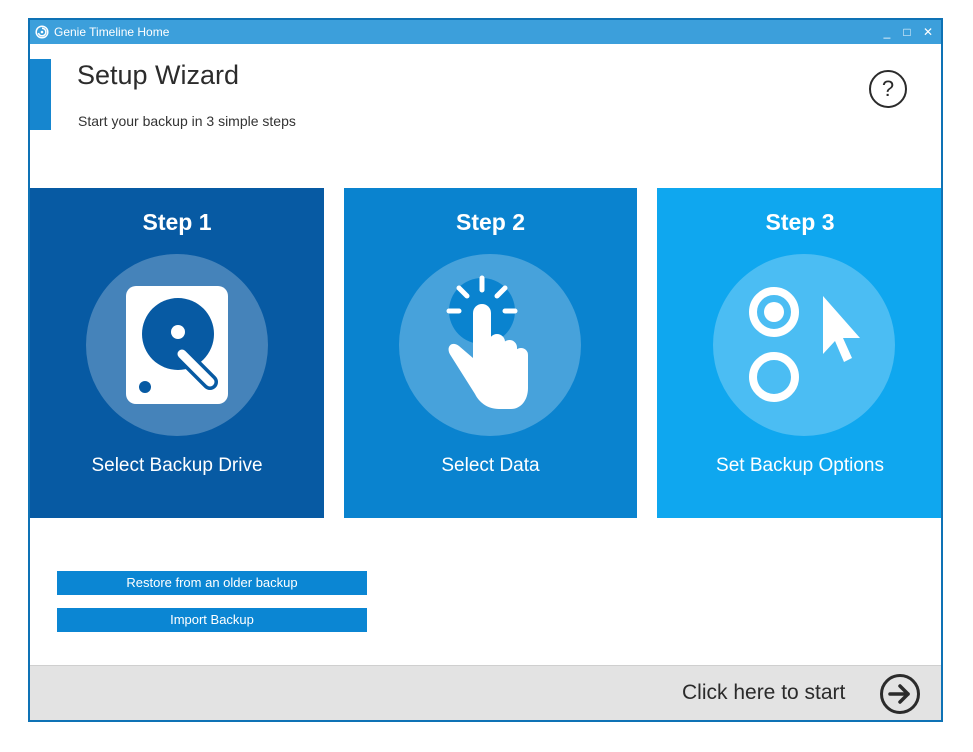  I want to click on help-button: ?, so click(888, 89).